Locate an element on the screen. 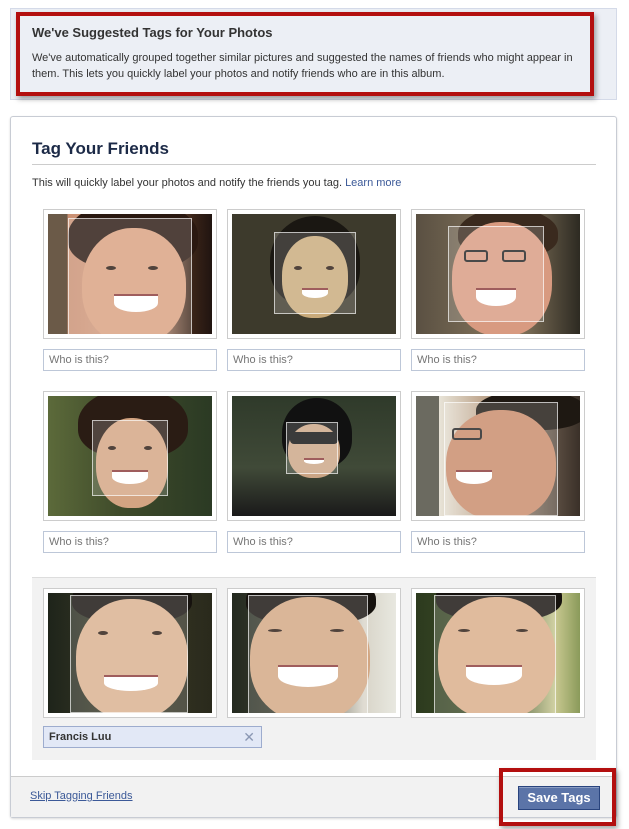 This screenshot has width=629, height=829. suggested-name-token: Francis Luu ✕ is located at coordinates (152, 737).